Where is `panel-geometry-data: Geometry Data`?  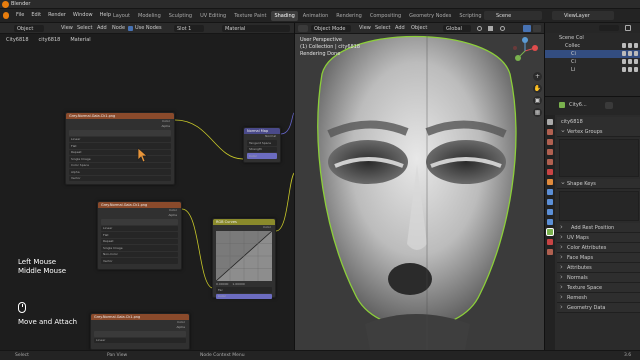
panel-geometry-data: Geometry Data is located at coordinates (598, 308).